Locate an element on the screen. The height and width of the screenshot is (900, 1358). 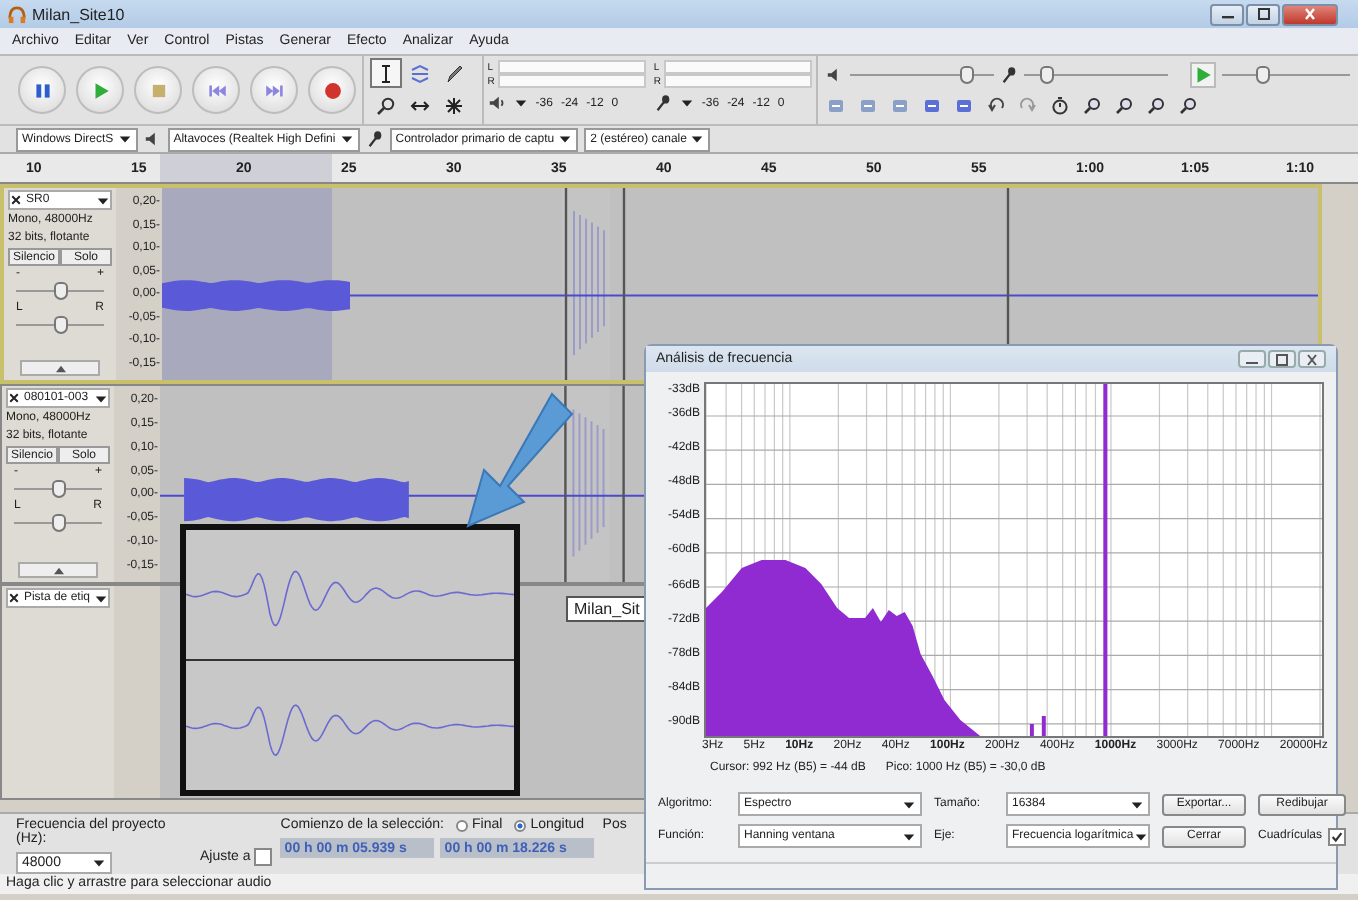
window-title: Milan_Site10 is located at coordinates (79, 14).